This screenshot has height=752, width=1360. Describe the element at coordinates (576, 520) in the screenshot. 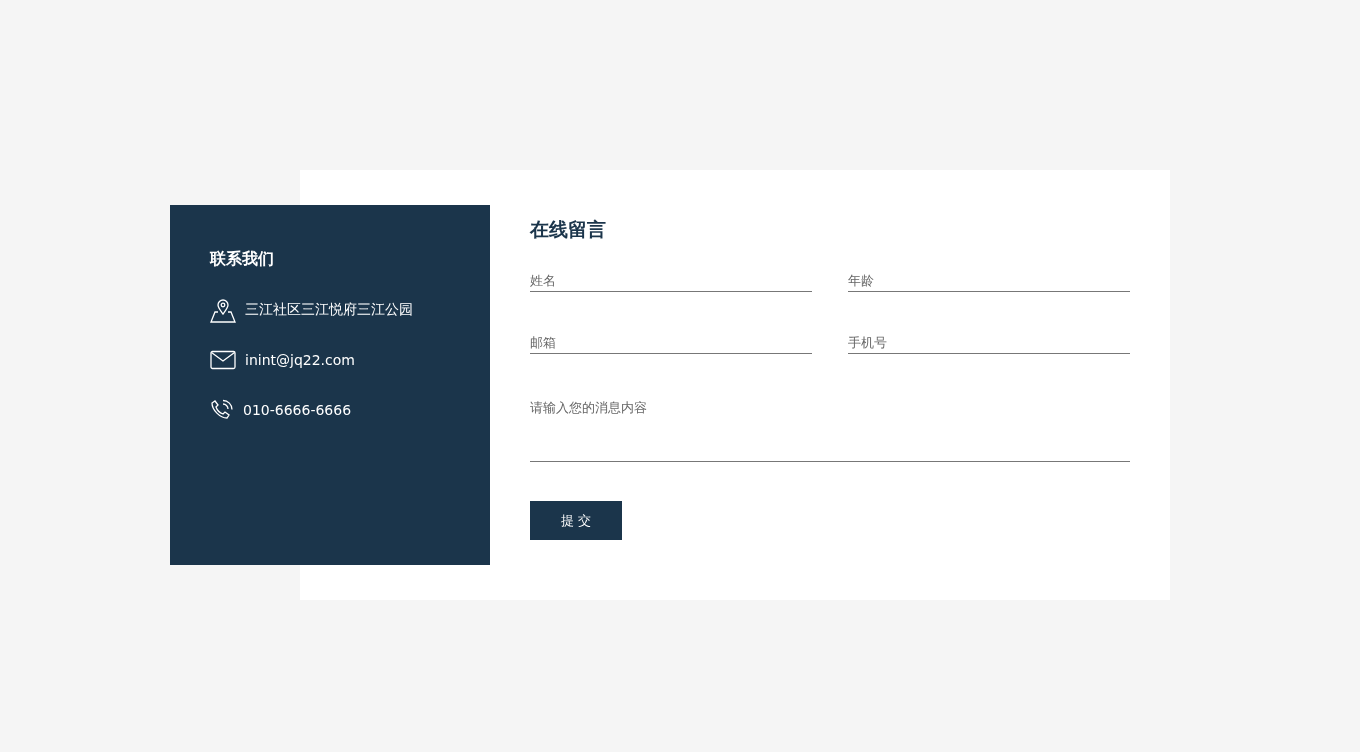

I see `submit-button: 提 交` at that location.